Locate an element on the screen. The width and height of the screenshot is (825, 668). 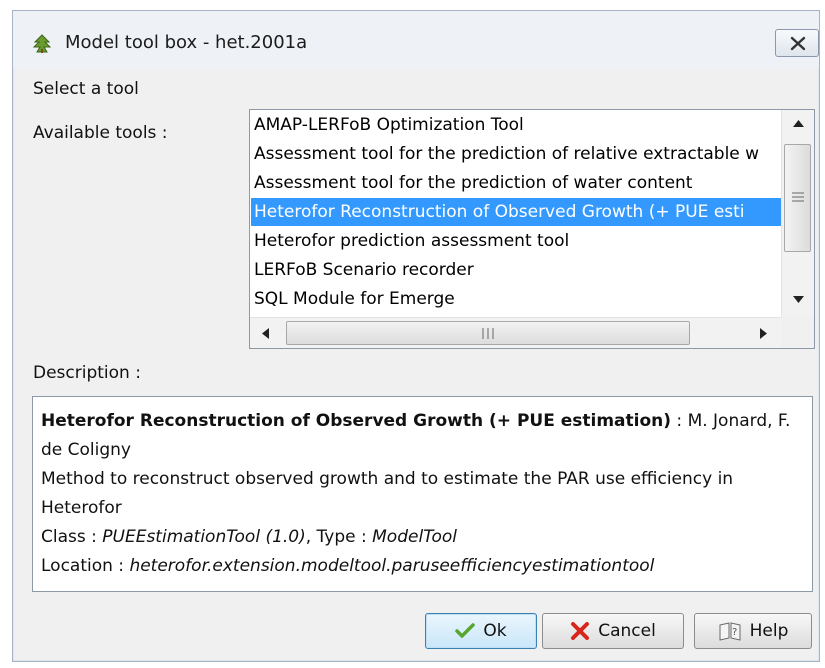
horizontal-scroll-thumb is located at coordinates (488, 333).